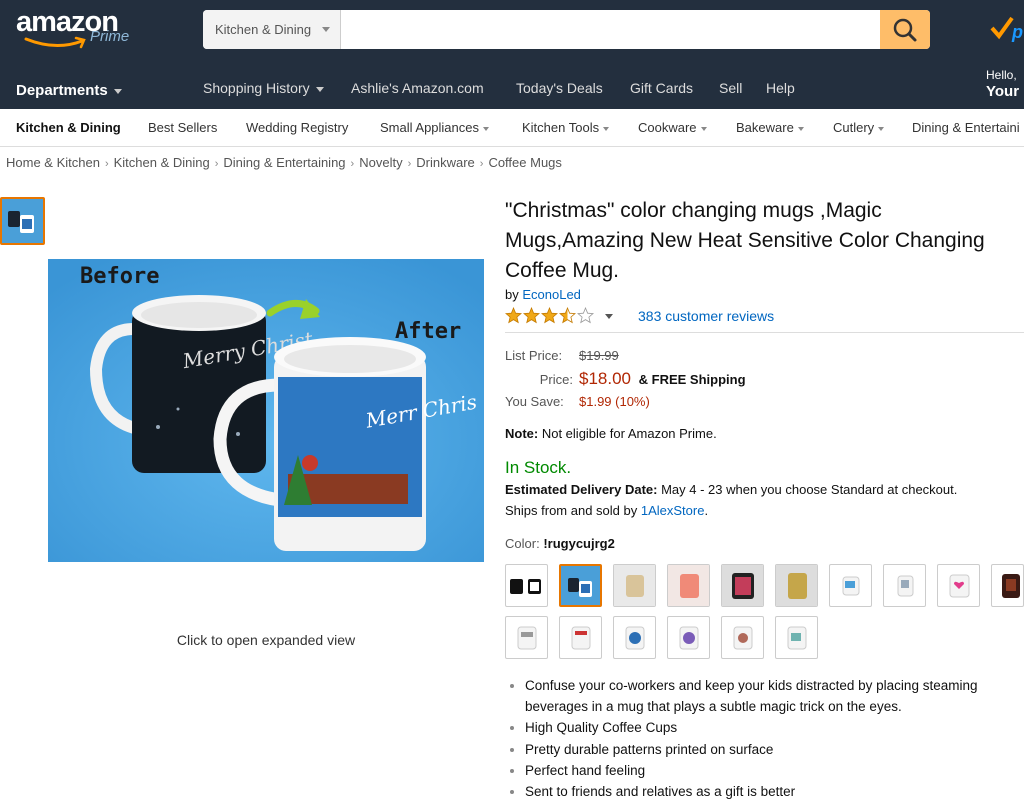 The height and width of the screenshot is (803, 1024). What do you see at coordinates (706, 316) in the screenshot?
I see `customer-reviews-link: 383 customer reviews` at bounding box center [706, 316].